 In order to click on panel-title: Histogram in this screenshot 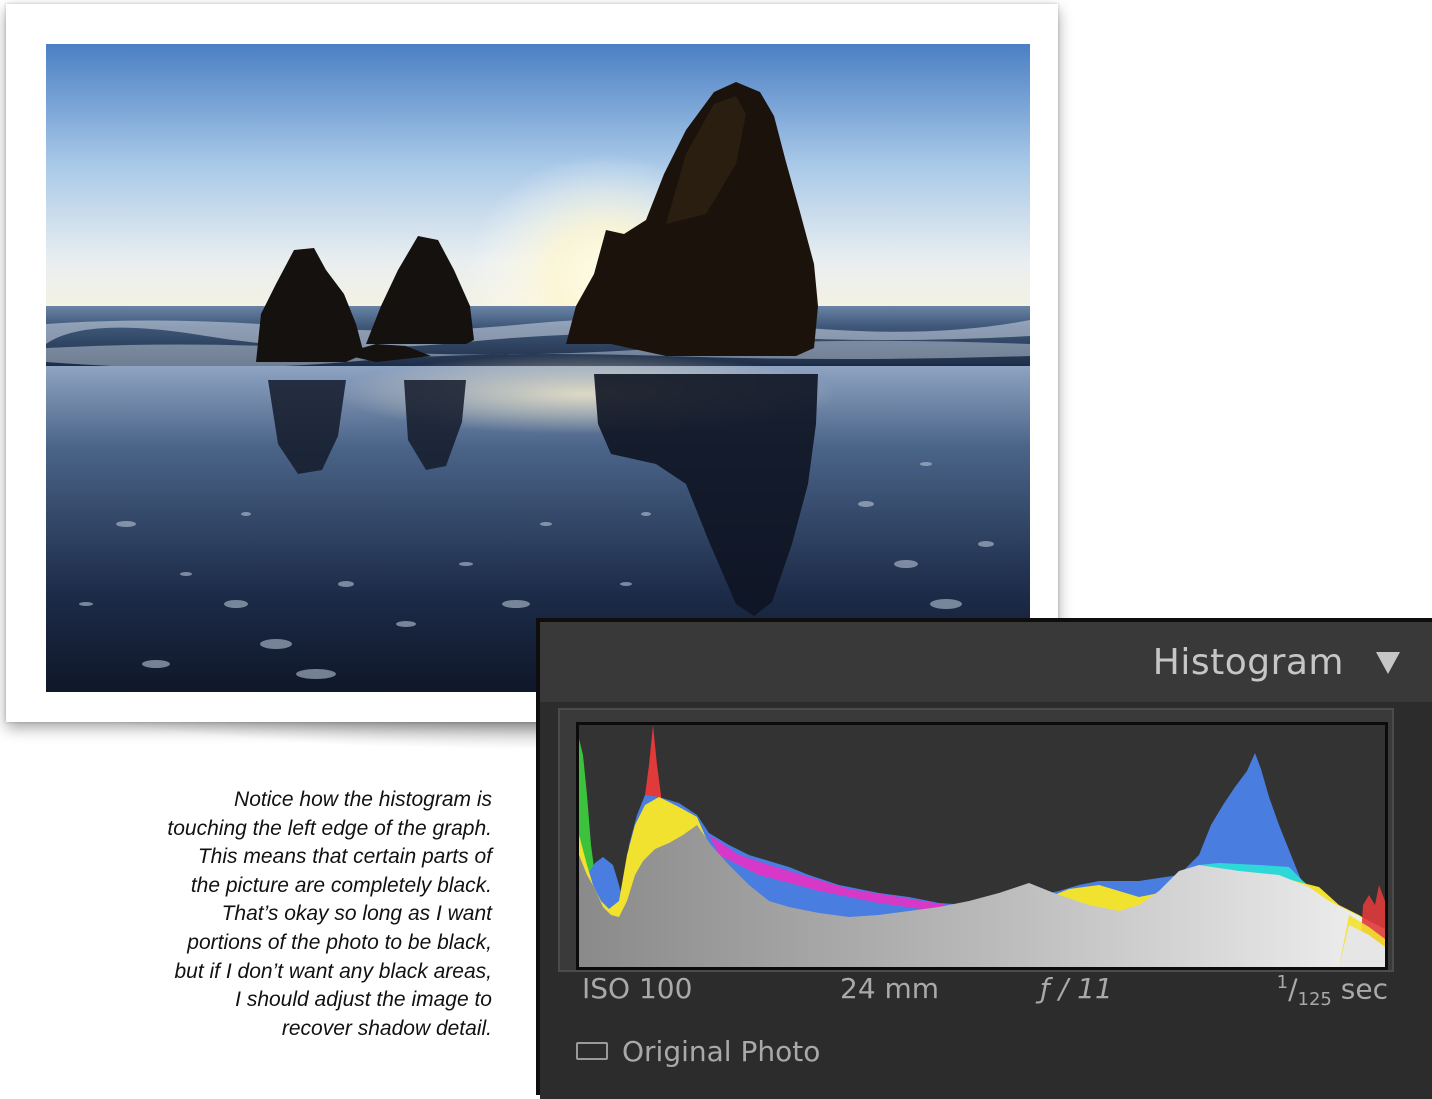, I will do `click(1248, 662)`.